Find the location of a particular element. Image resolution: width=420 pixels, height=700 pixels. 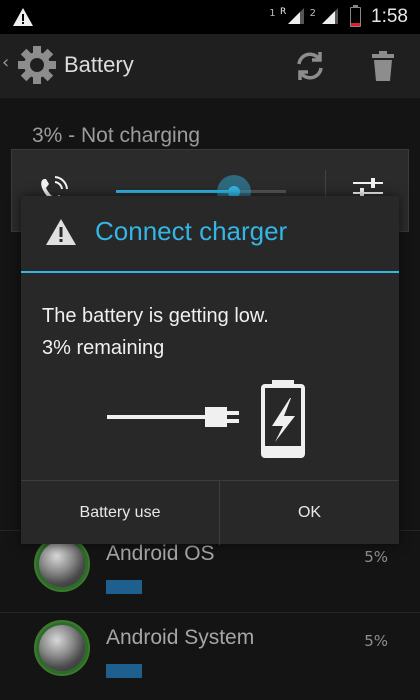

up-caret-icon: ‹ is located at coordinates (5, 62).